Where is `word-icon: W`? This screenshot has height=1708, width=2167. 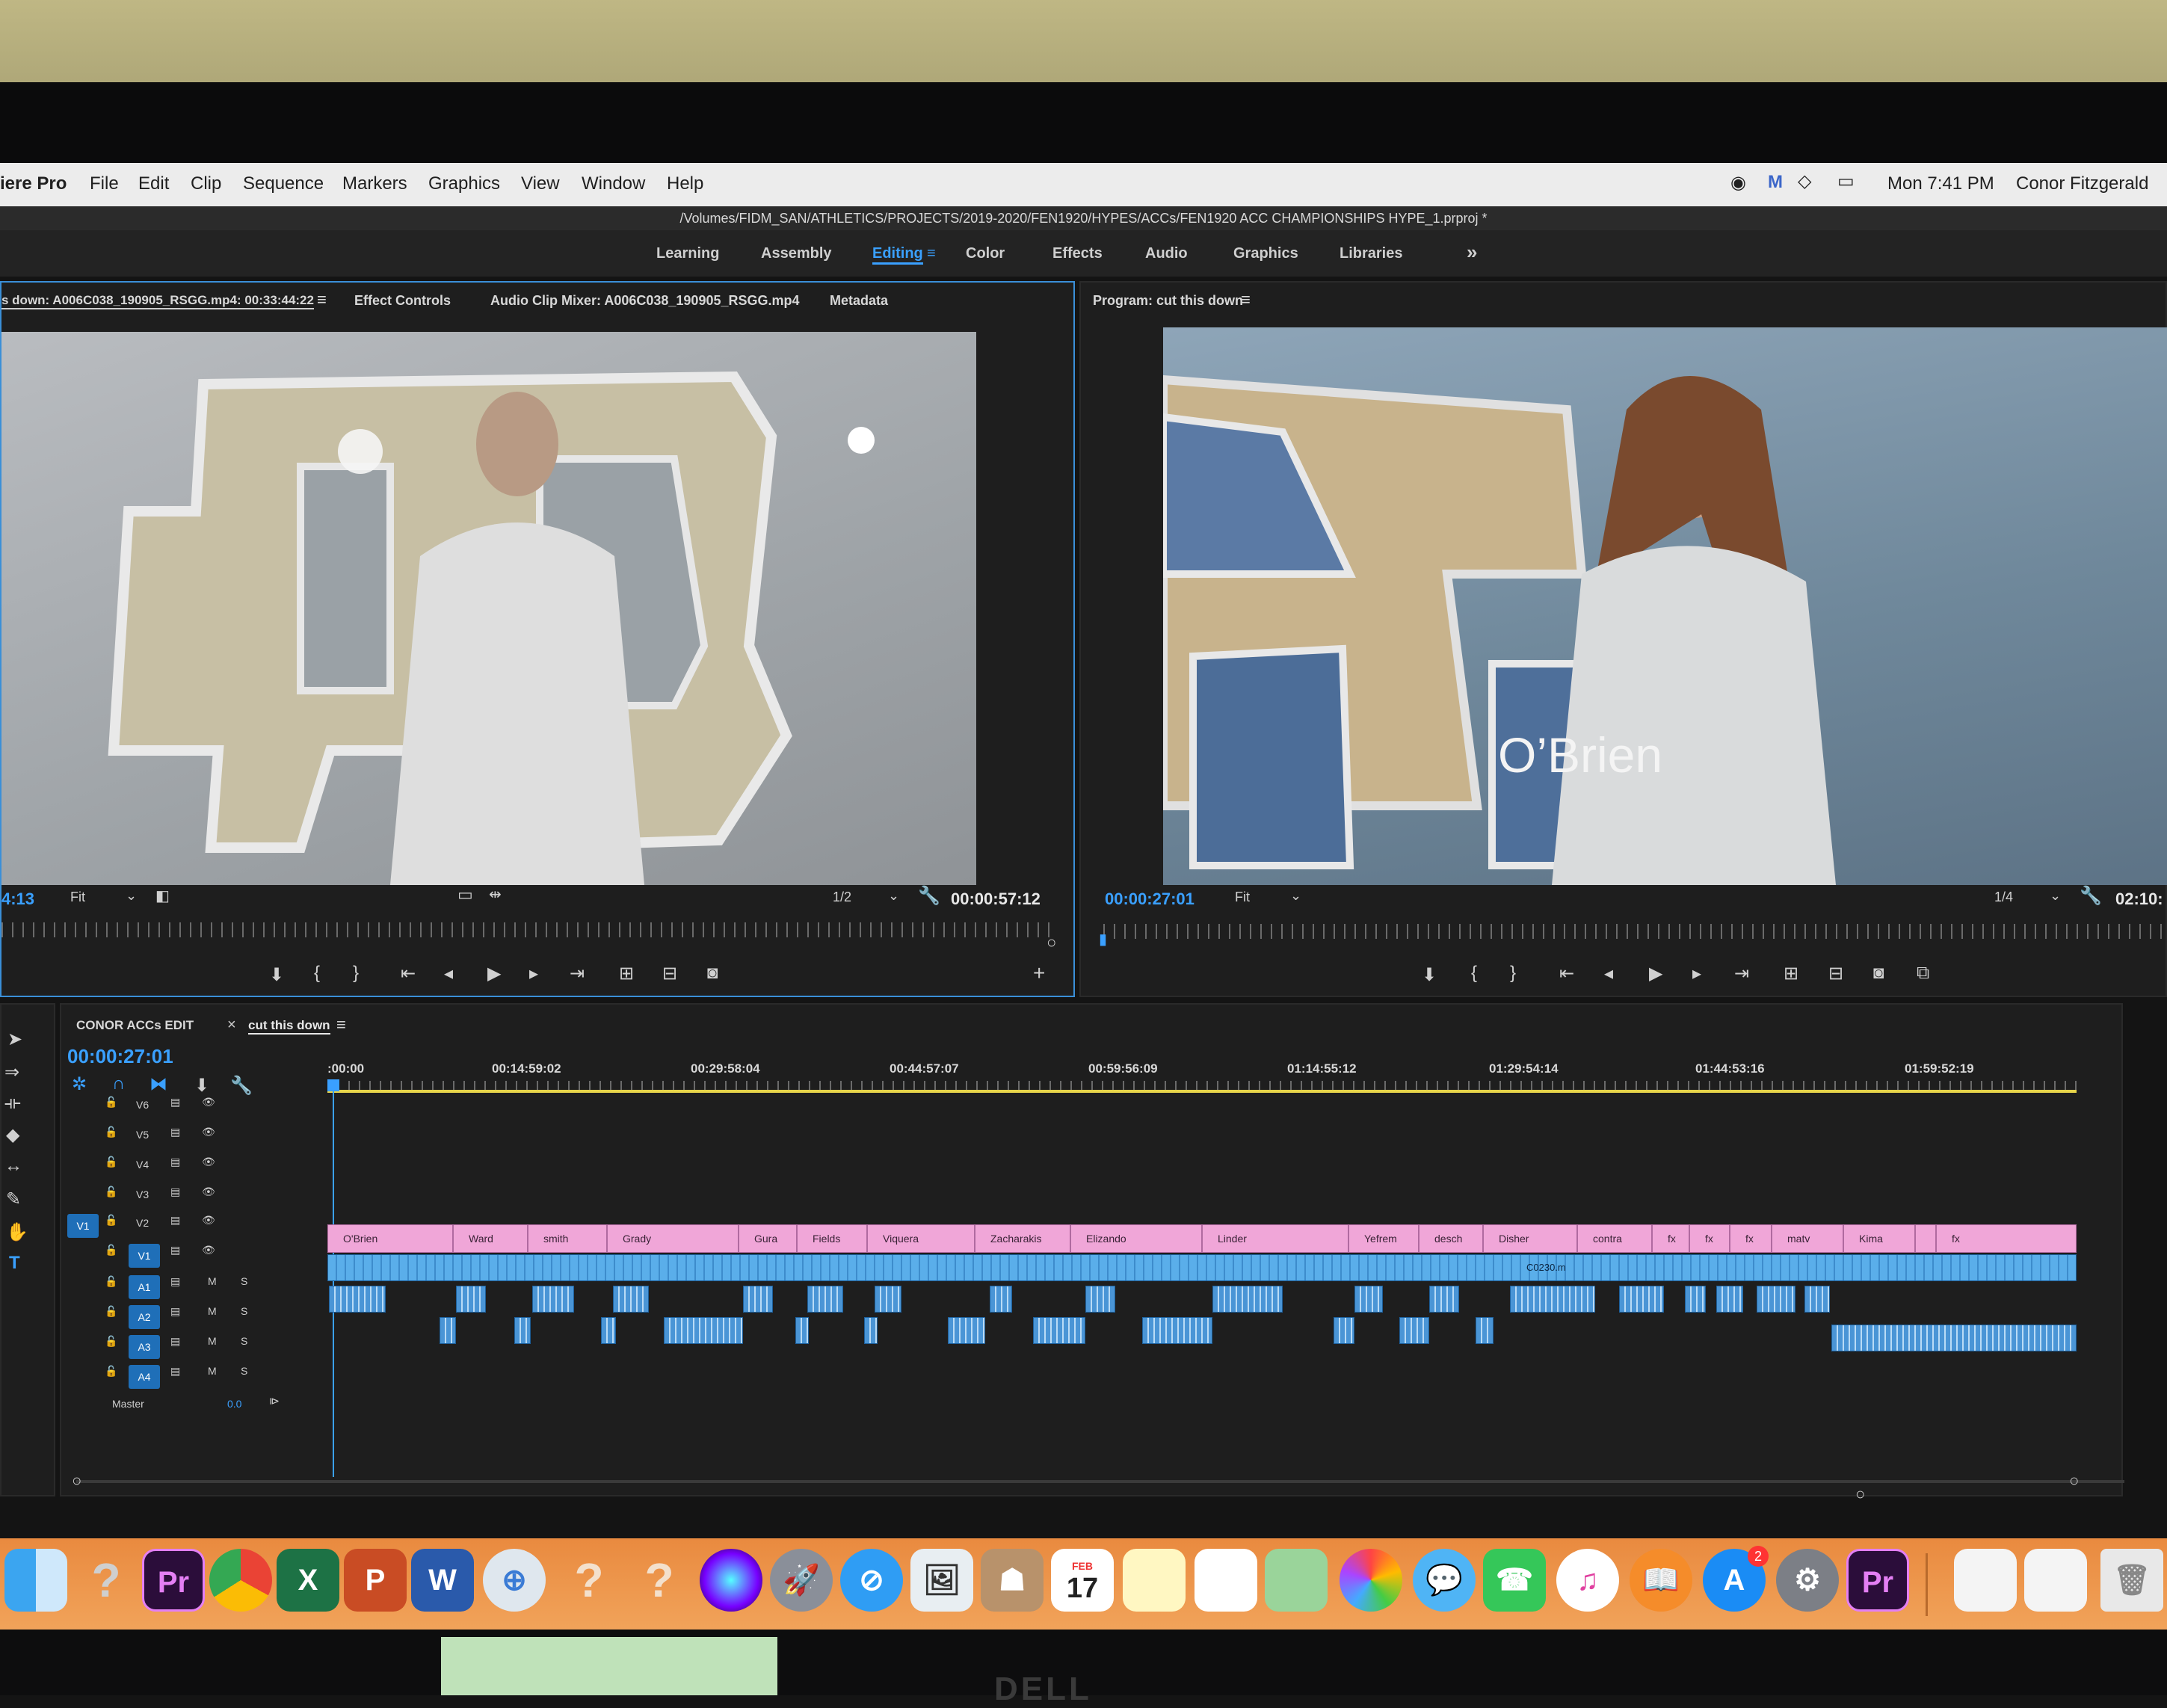 word-icon: W is located at coordinates (442, 1580).